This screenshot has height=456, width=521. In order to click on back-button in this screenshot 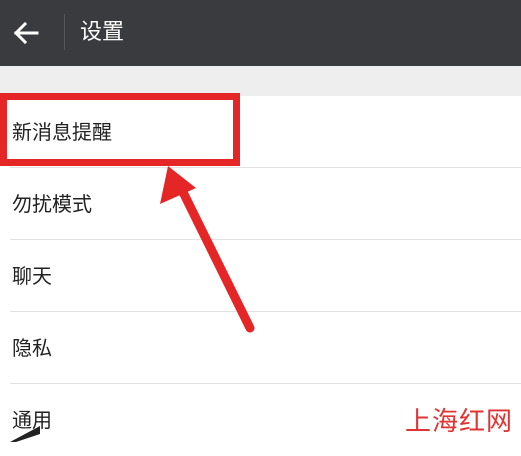, I will do `click(26, 33)`.